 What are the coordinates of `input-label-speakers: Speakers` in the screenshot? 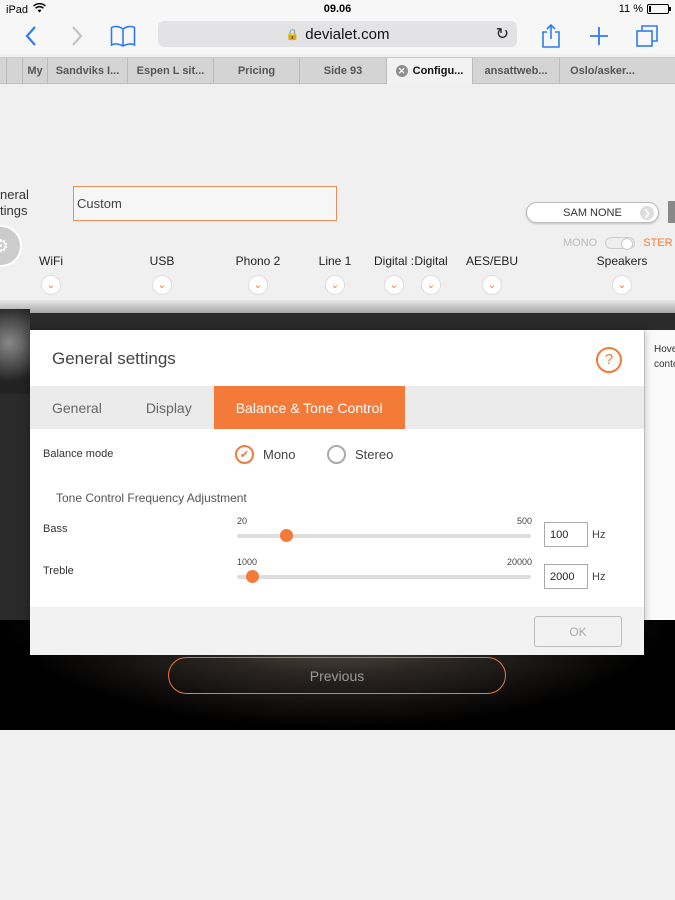 It's located at (622, 261).